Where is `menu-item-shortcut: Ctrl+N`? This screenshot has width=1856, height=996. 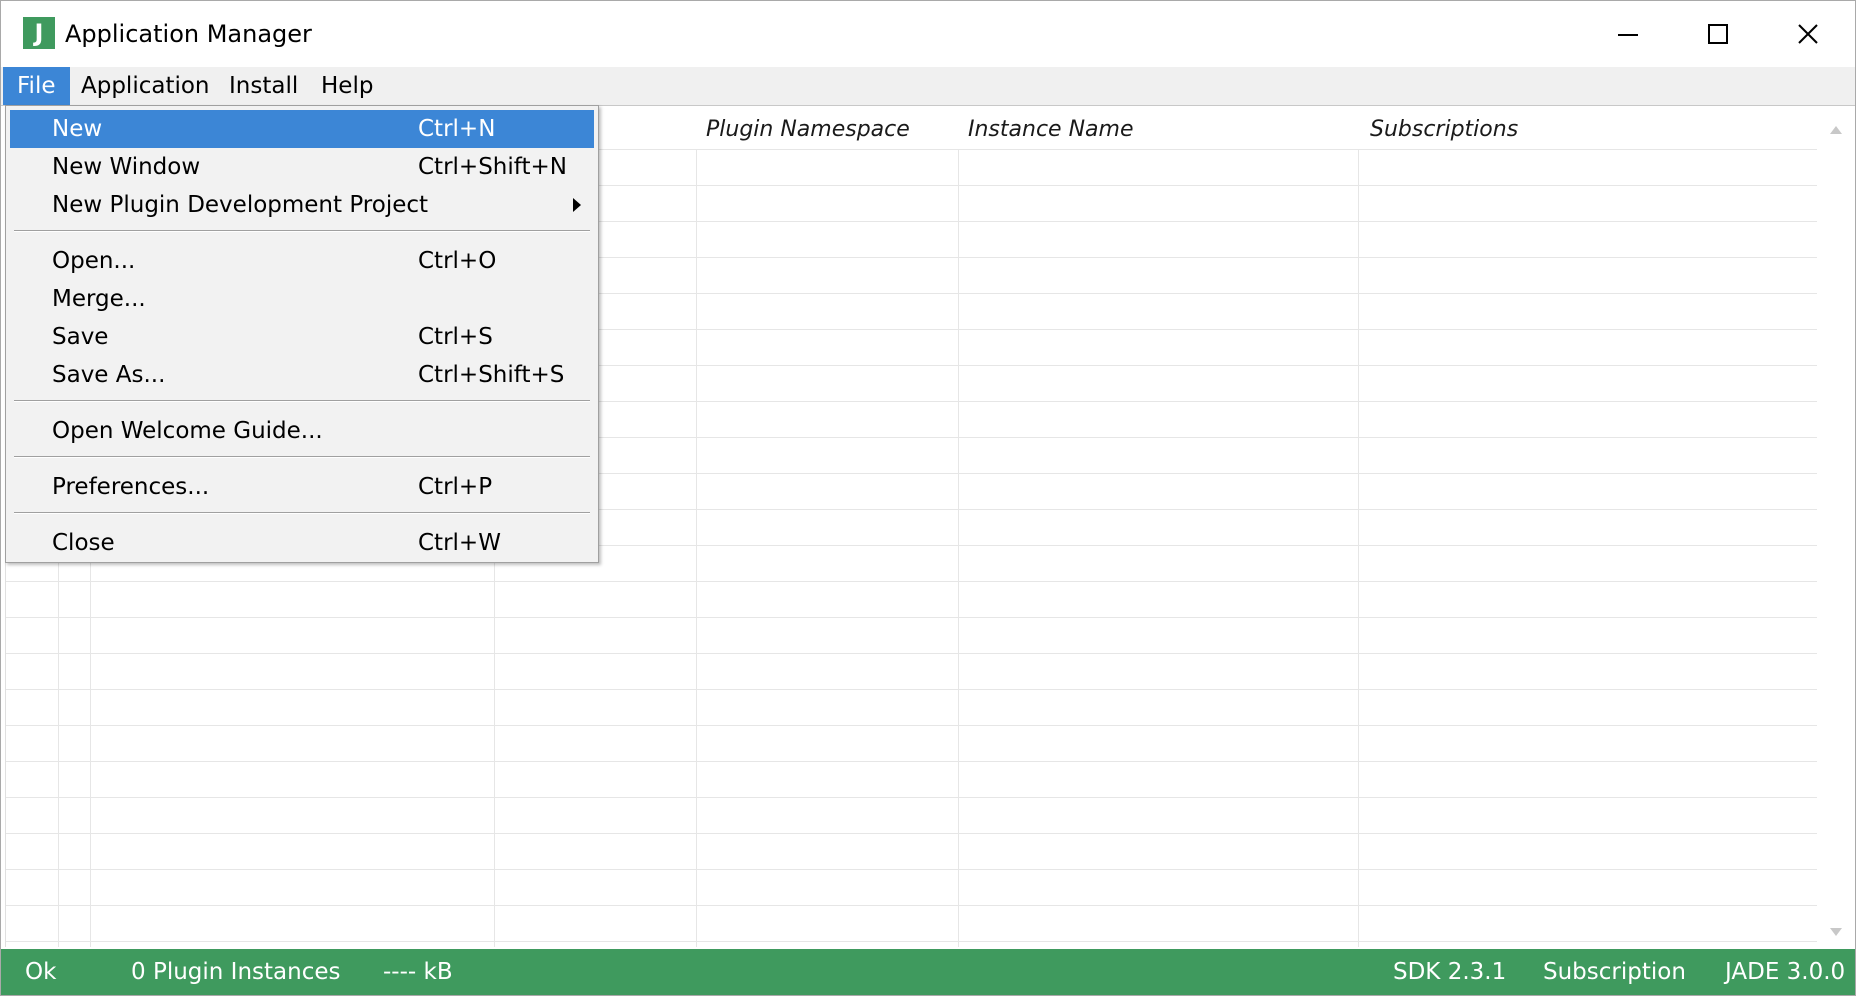 menu-item-shortcut: Ctrl+N is located at coordinates (457, 129).